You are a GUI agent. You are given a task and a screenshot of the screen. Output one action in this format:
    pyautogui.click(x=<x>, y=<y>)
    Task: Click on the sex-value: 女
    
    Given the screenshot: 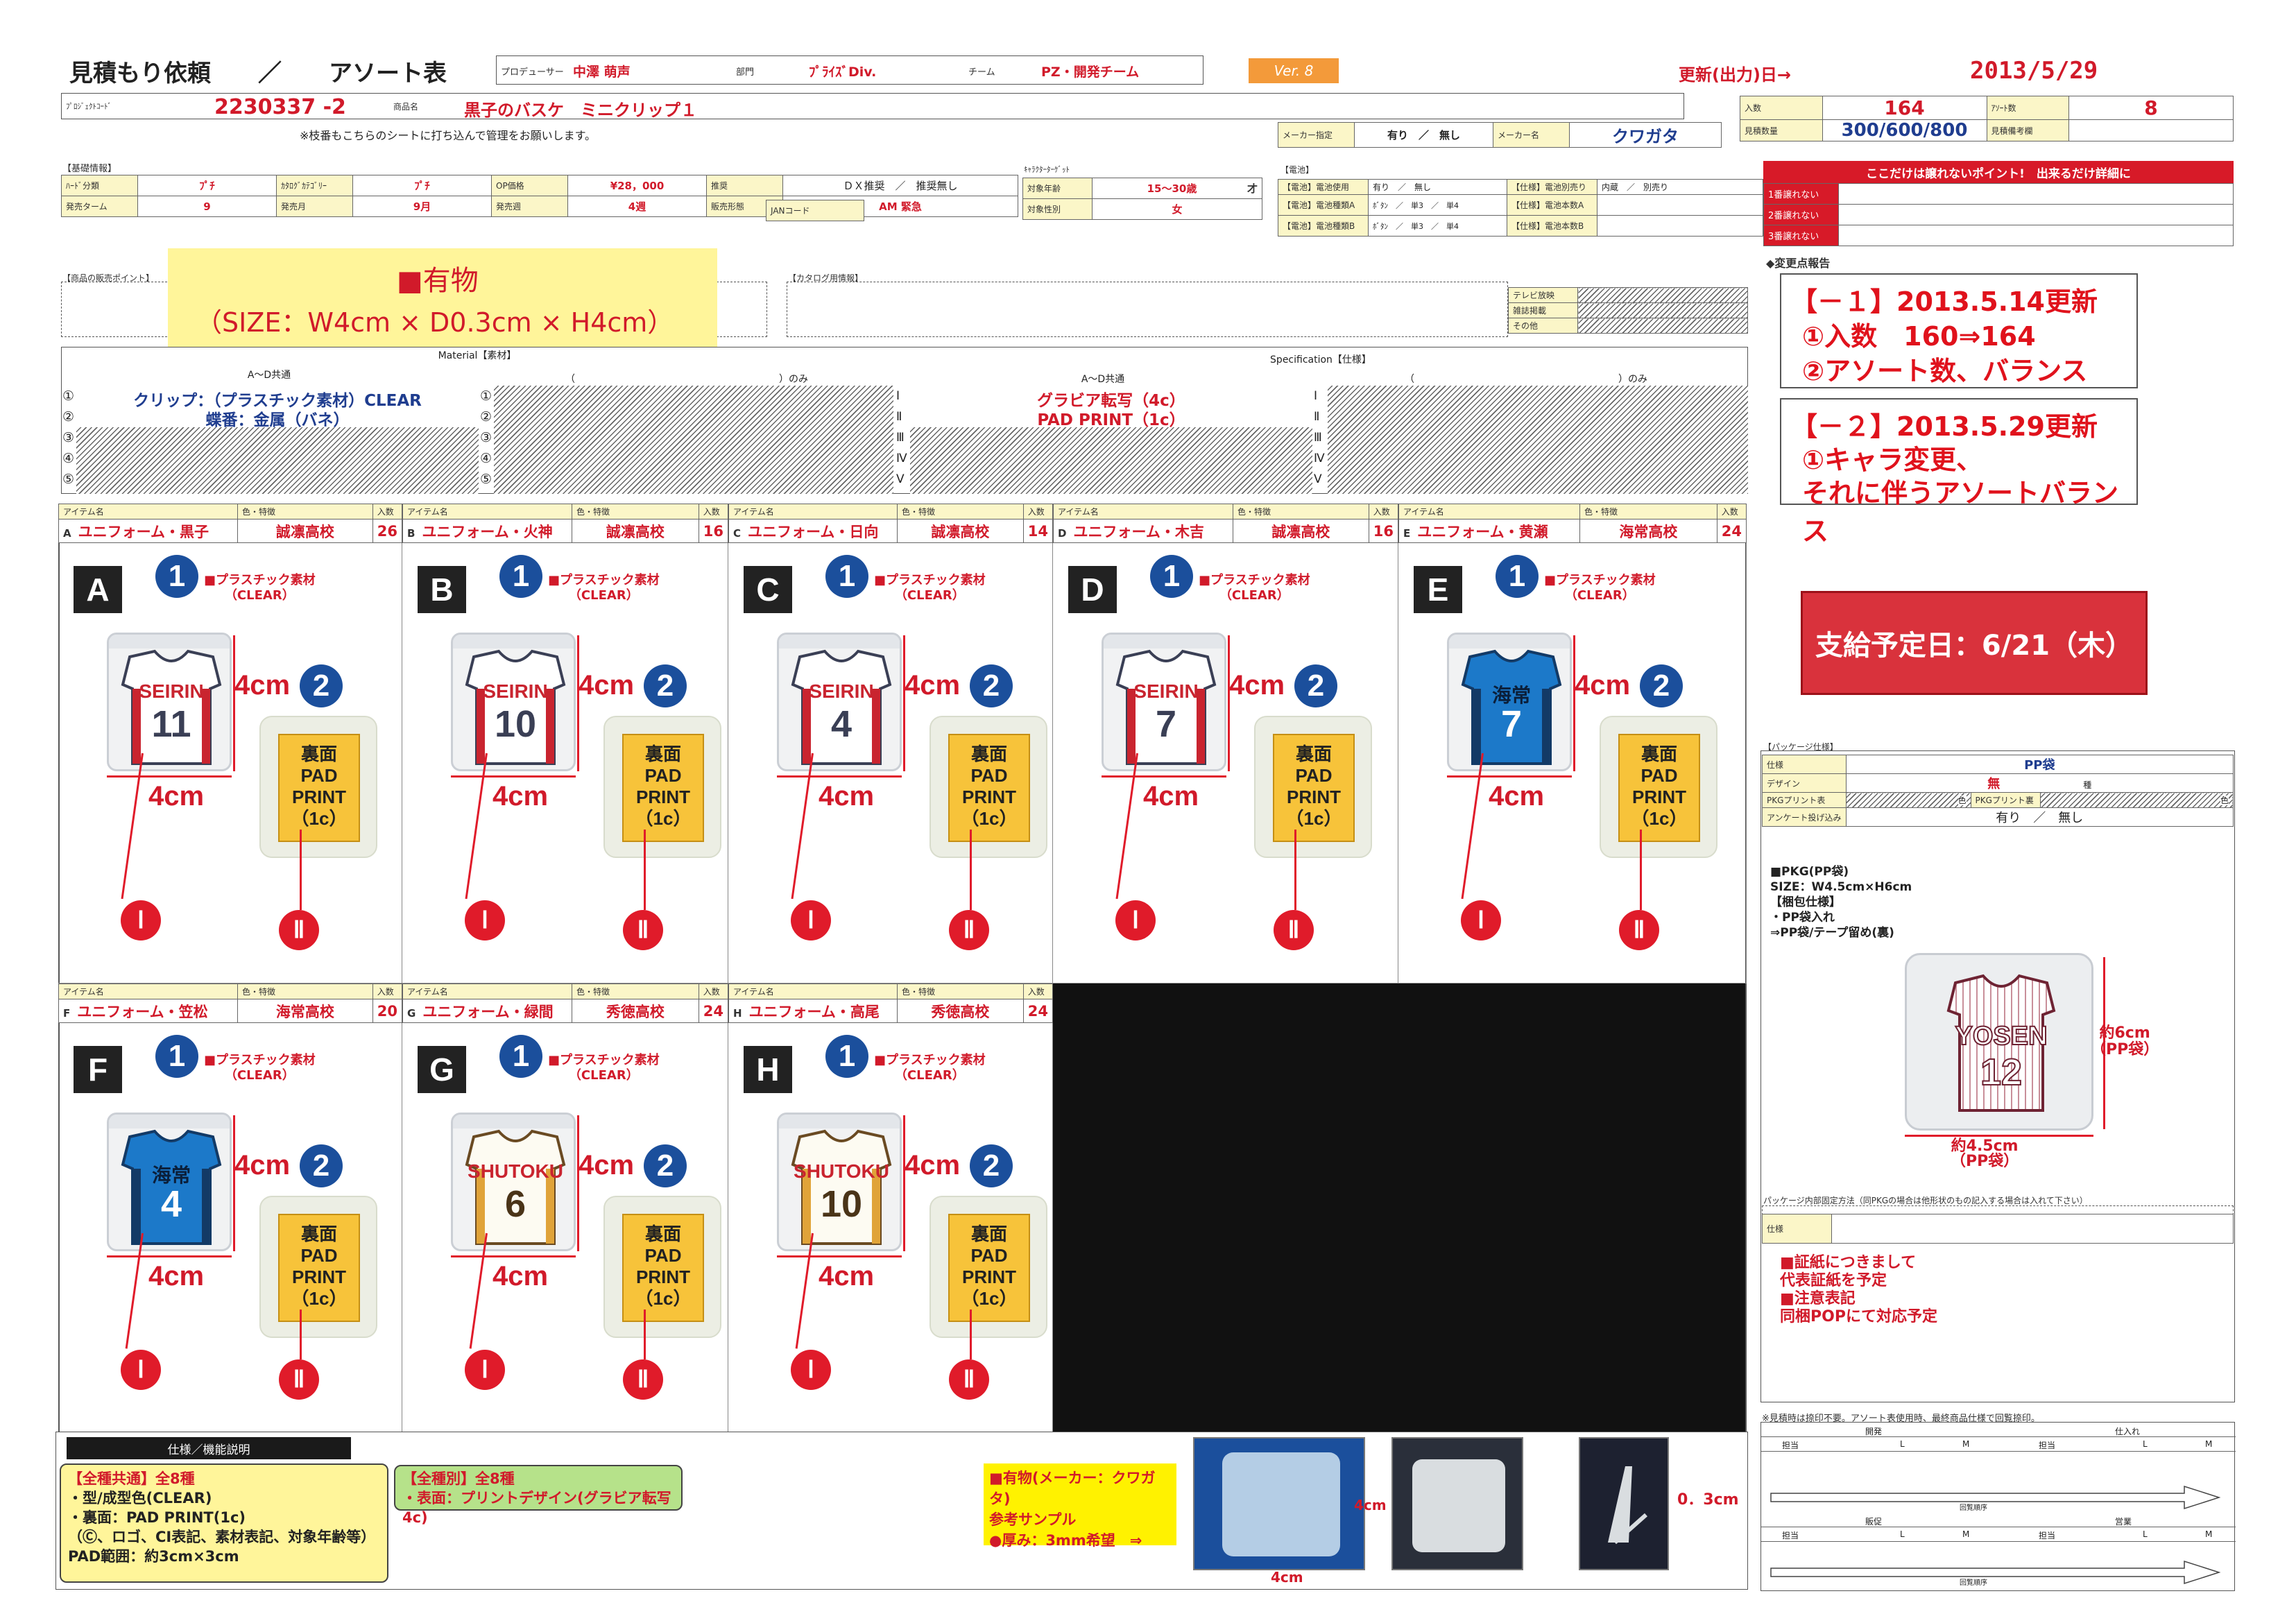 What is the action you would take?
    pyautogui.click(x=1177, y=209)
    